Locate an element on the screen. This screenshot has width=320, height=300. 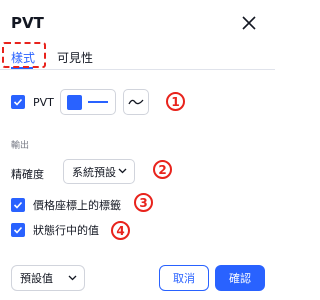
color-picker-button is located at coordinates (88, 102).